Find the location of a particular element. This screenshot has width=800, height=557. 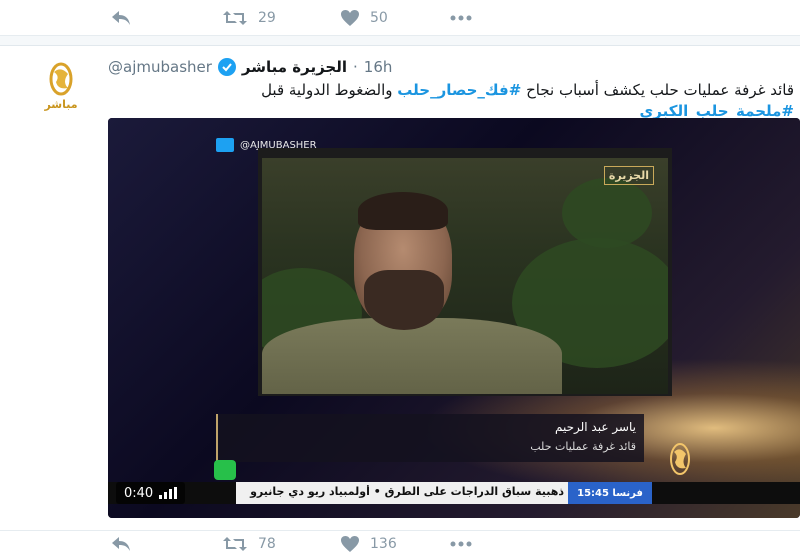

like-count: 136 is located at coordinates (383, 544).